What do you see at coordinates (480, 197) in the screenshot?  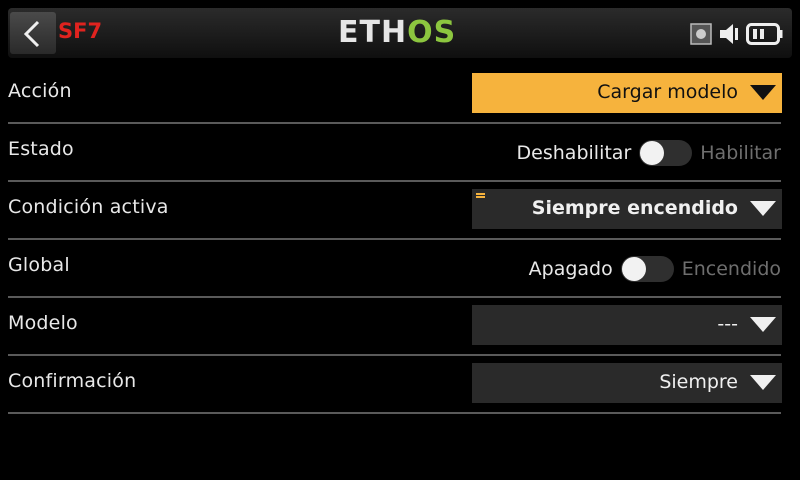 I see `condition-list-icon` at bounding box center [480, 197].